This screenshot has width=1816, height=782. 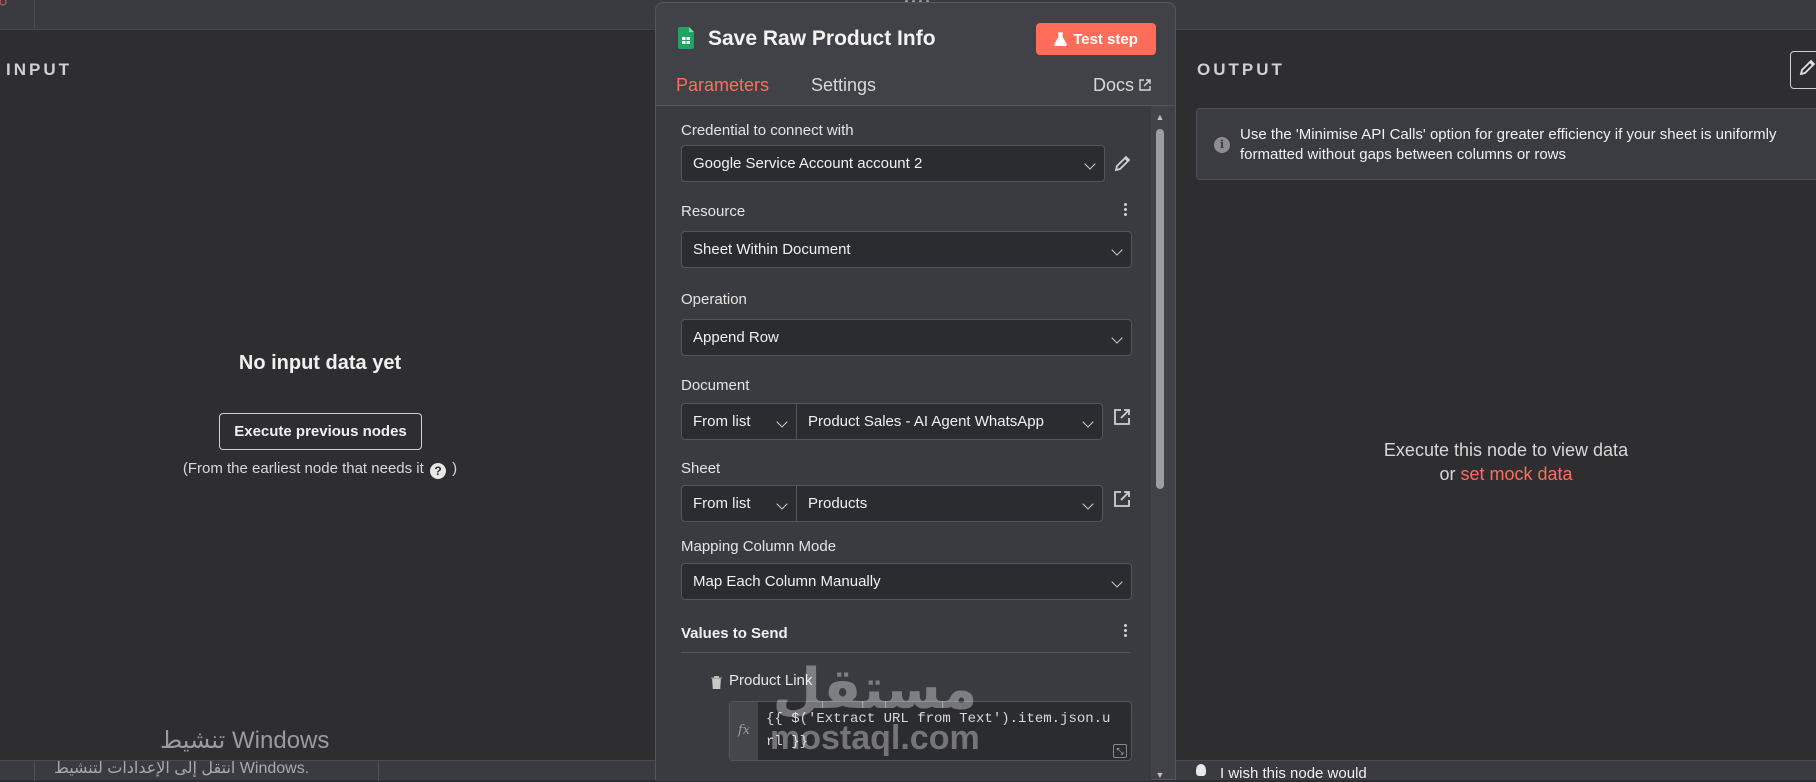 What do you see at coordinates (759, 546) in the screenshot?
I see `mapping-mode-label: Mapping Column Mode` at bounding box center [759, 546].